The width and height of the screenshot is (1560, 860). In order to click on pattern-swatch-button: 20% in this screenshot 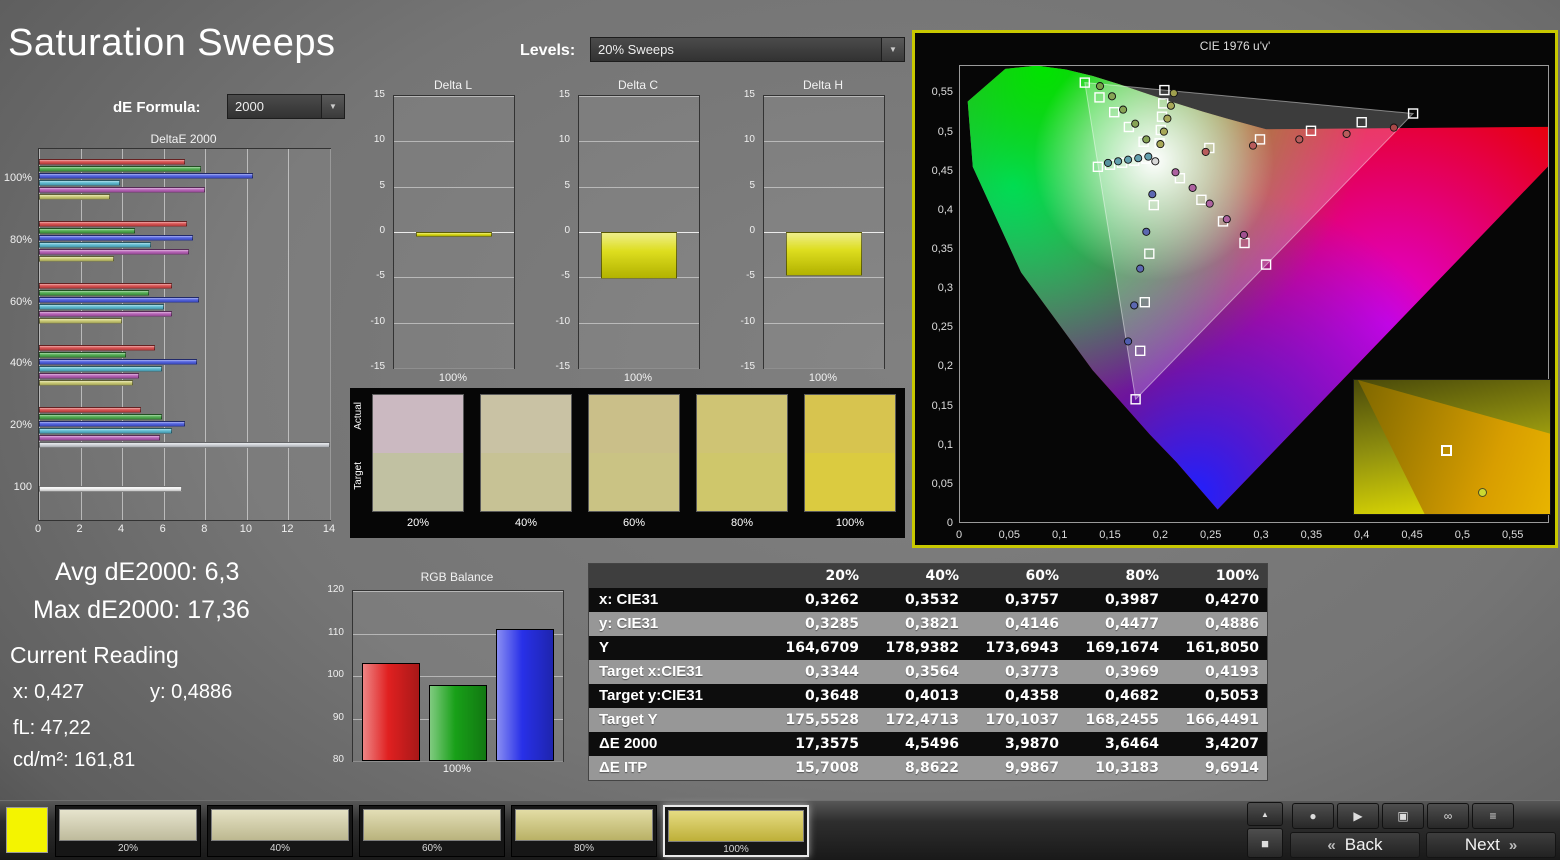, I will do `click(128, 831)`.